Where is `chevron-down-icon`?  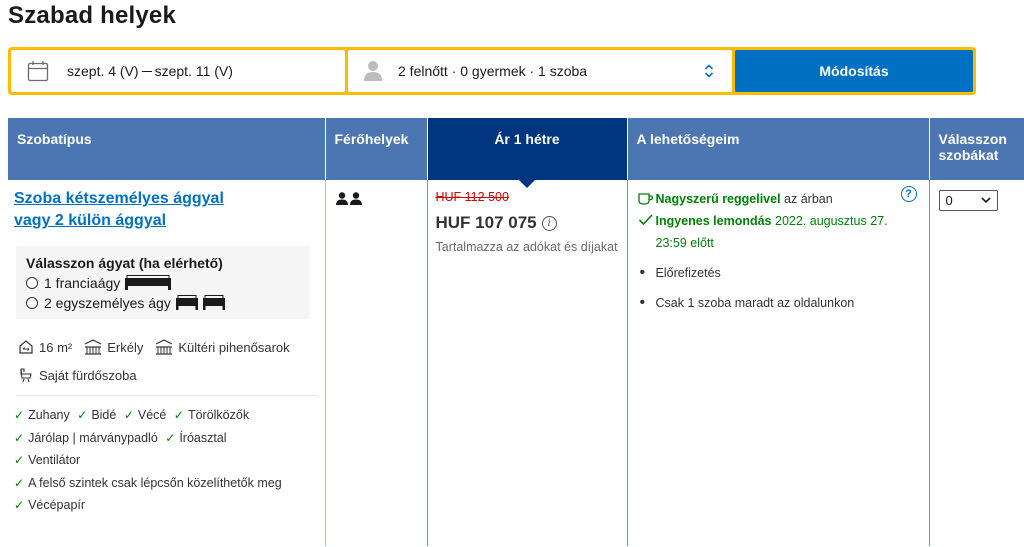 chevron-down-icon is located at coordinates (985, 200).